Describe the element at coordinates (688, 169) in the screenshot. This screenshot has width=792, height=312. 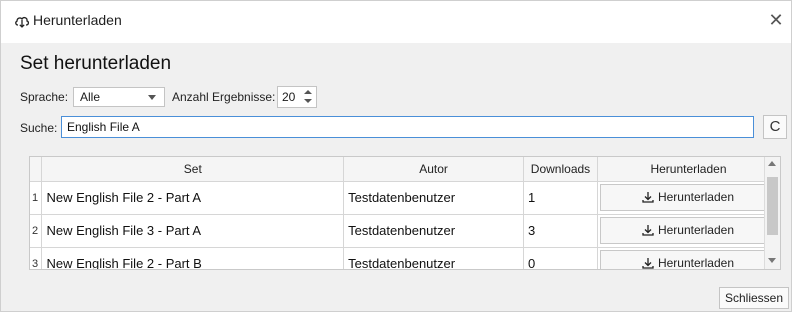
I see `column-header-download: Herunterladen` at that location.